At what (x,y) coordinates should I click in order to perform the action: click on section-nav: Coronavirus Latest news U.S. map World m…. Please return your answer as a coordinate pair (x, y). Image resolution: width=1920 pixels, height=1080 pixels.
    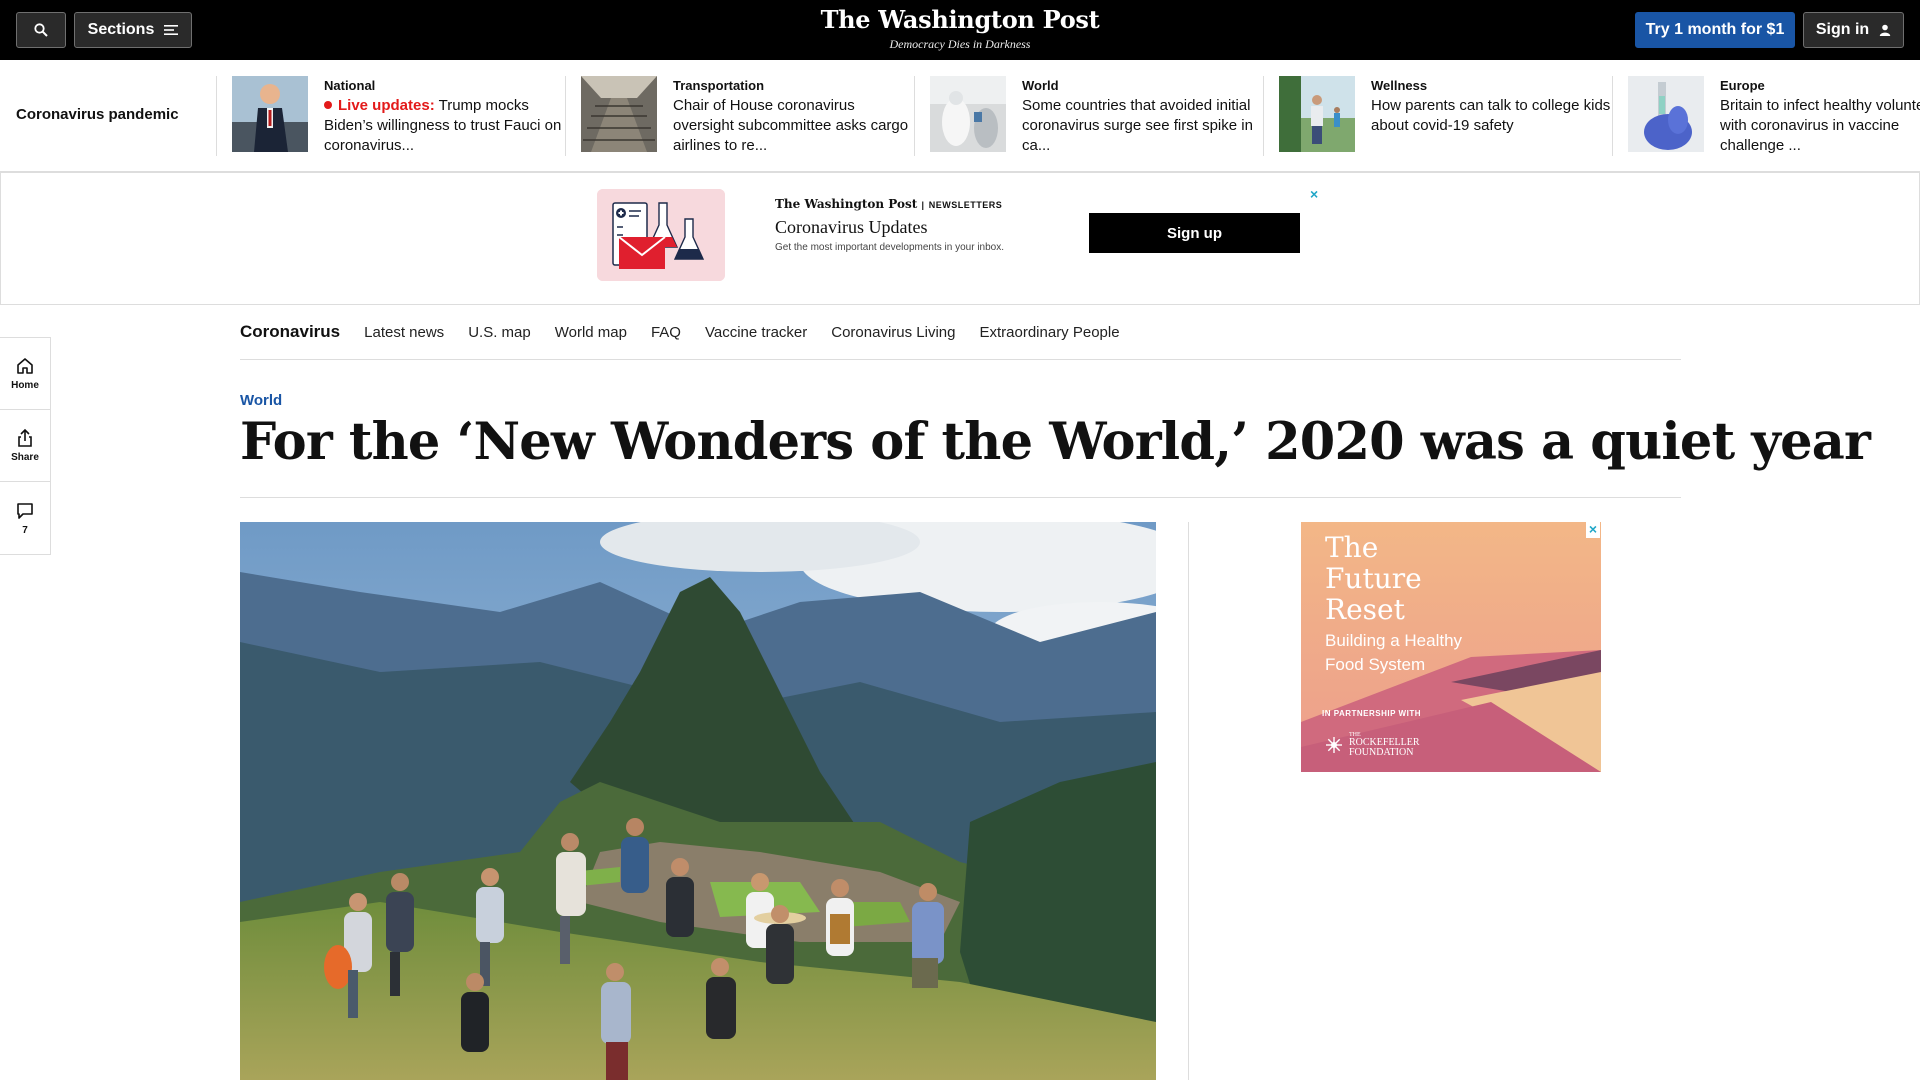
    Looking at the image, I should click on (960, 332).